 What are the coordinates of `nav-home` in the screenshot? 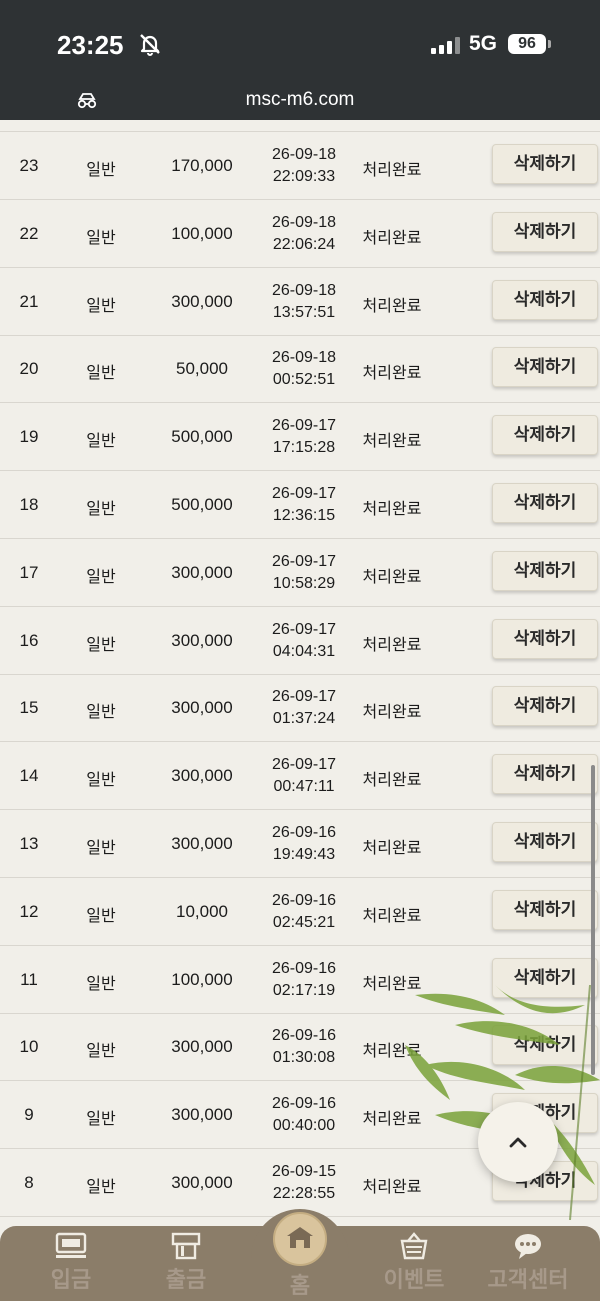 It's located at (300, 1239).